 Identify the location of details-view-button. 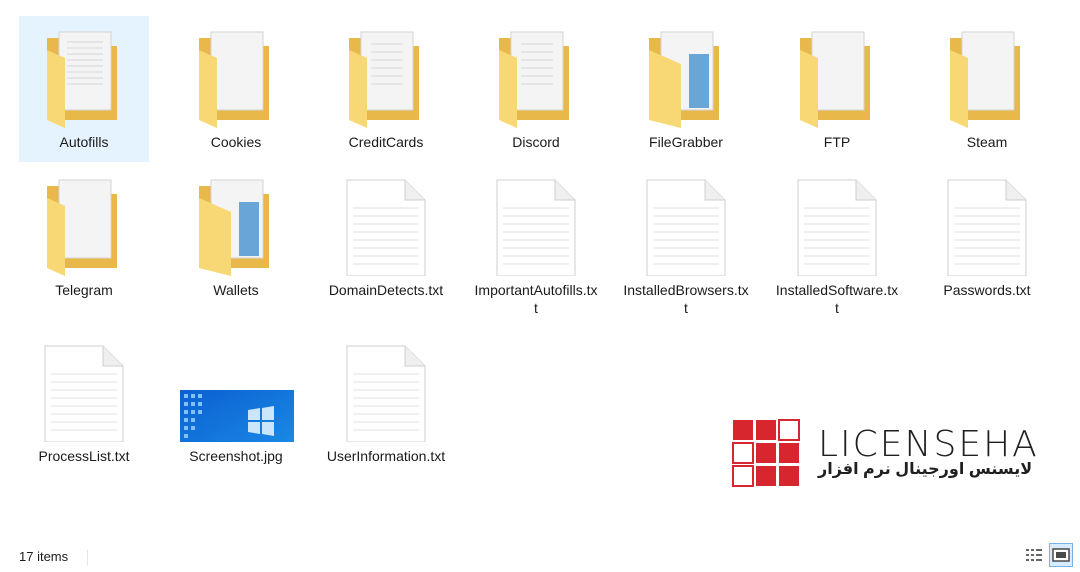
(1034, 555).